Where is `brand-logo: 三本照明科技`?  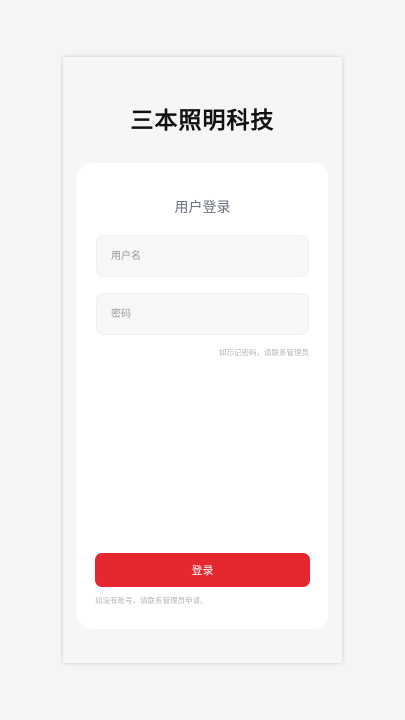 brand-logo: 三本照明科技 is located at coordinates (202, 121).